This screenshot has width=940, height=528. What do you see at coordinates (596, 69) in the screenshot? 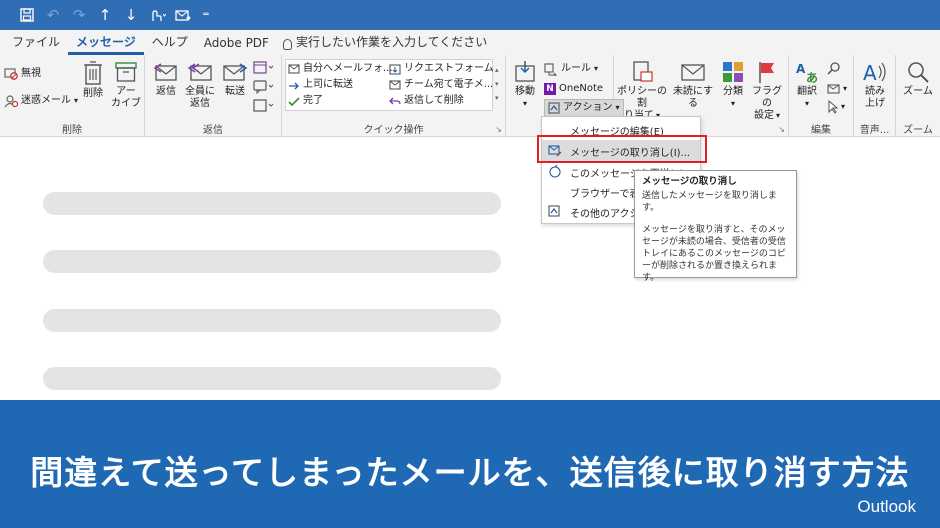
I see `rules-dropdown-icon: ▾` at bounding box center [596, 69].